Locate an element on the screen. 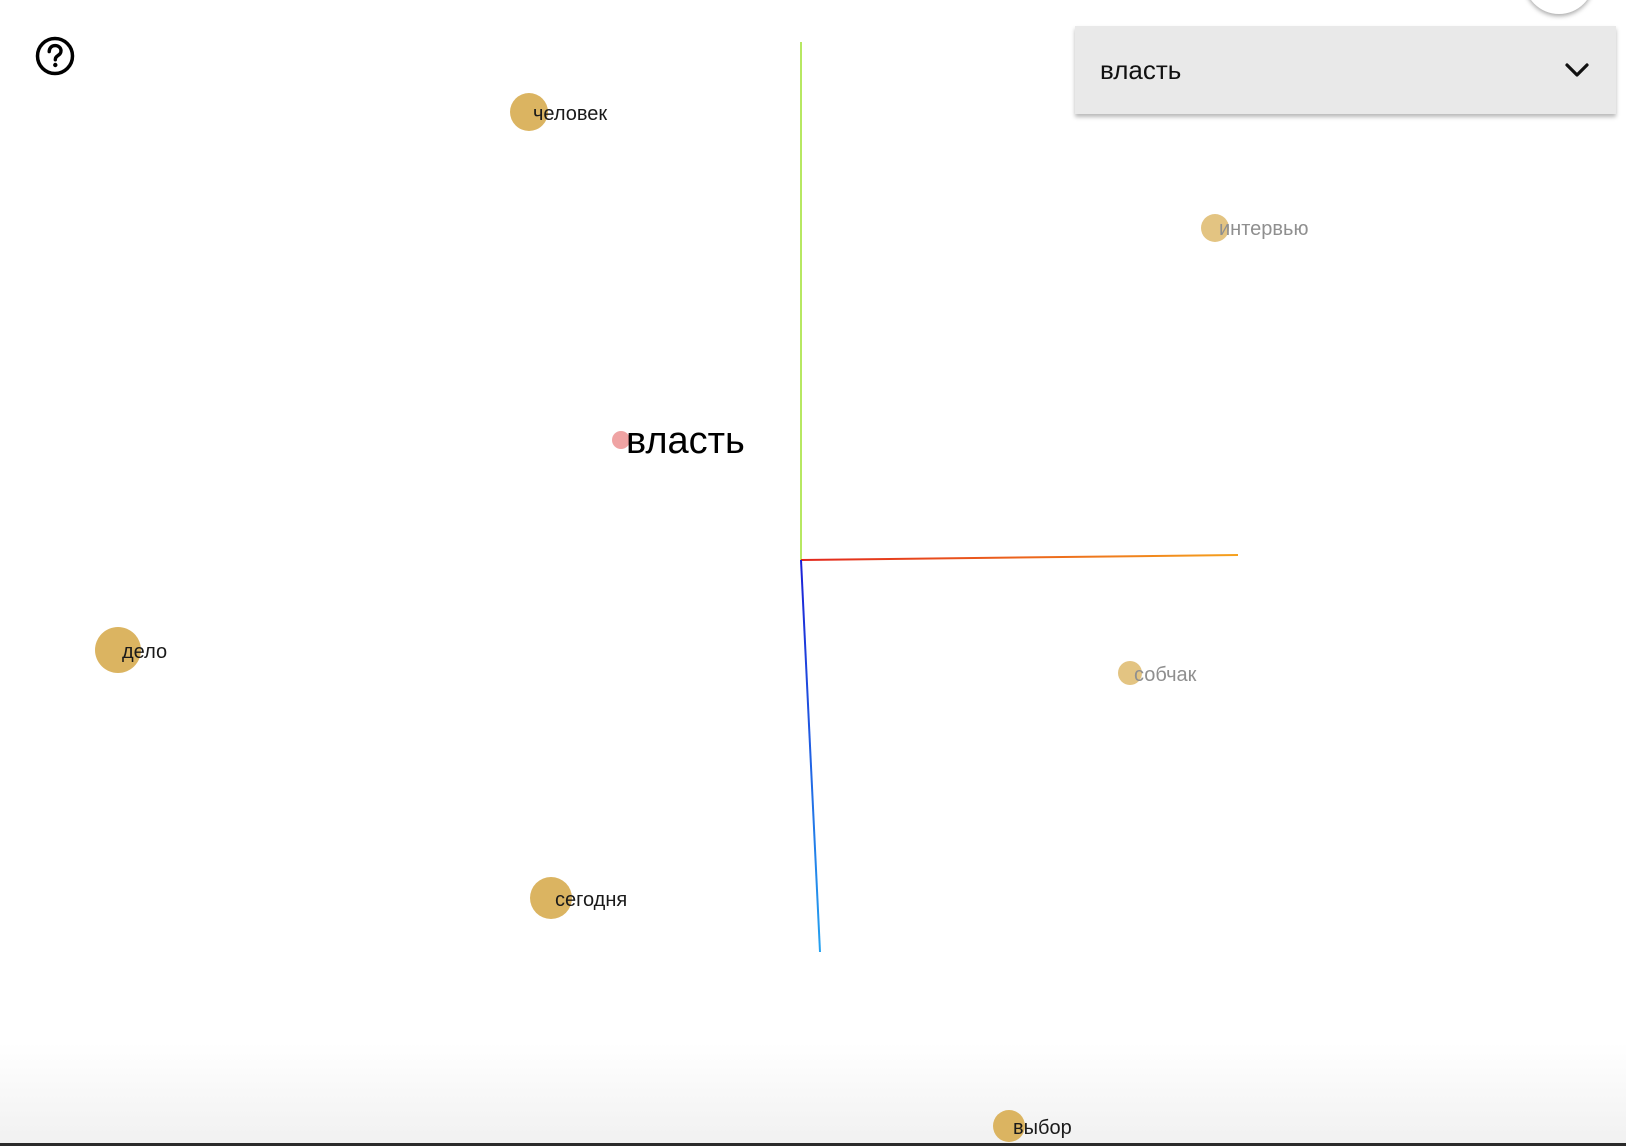 The width and height of the screenshot is (1626, 1146). word-point-neighbor-5: выбор is located at coordinates (1032, 1126).